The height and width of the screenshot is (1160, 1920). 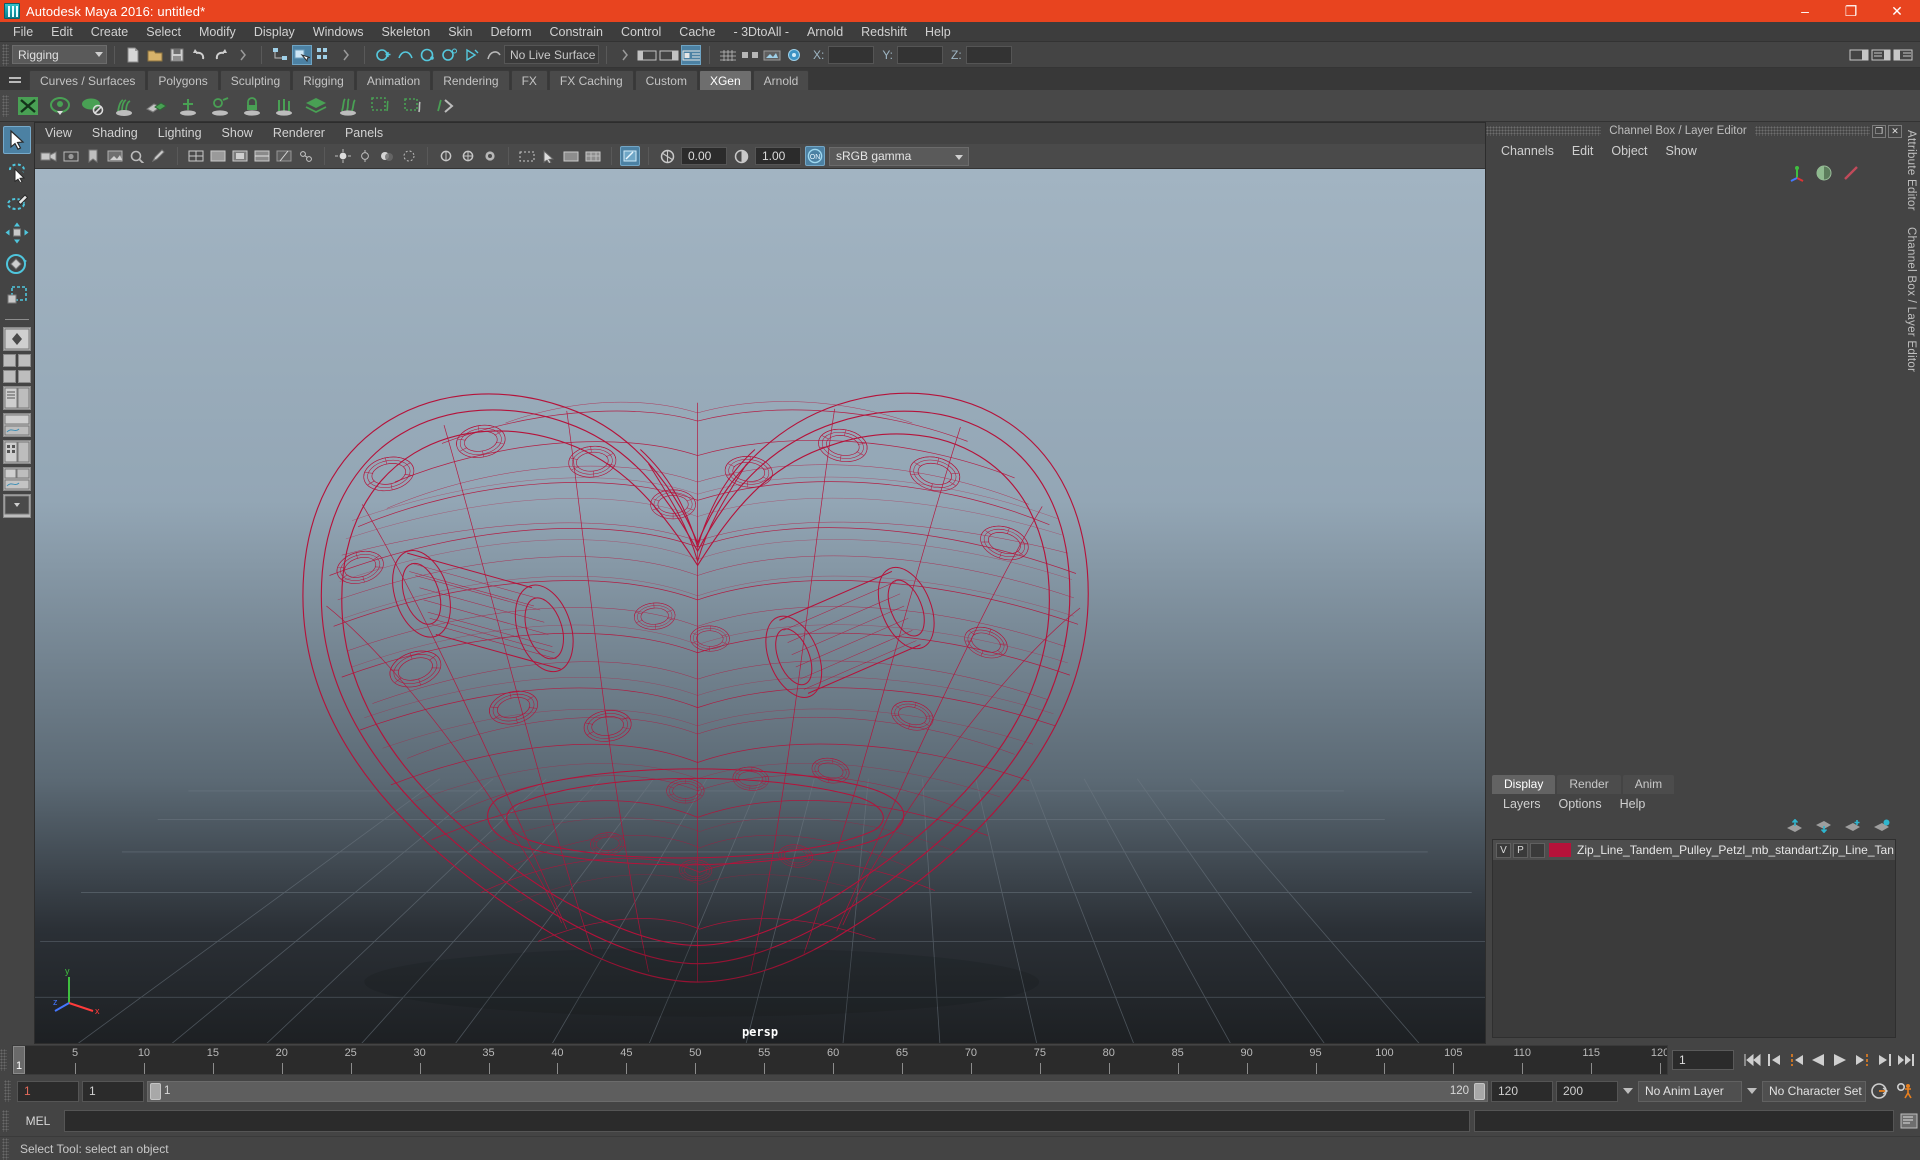 What do you see at coordinates (406, 32) in the screenshot?
I see `menu-skeleton: Skeleton` at bounding box center [406, 32].